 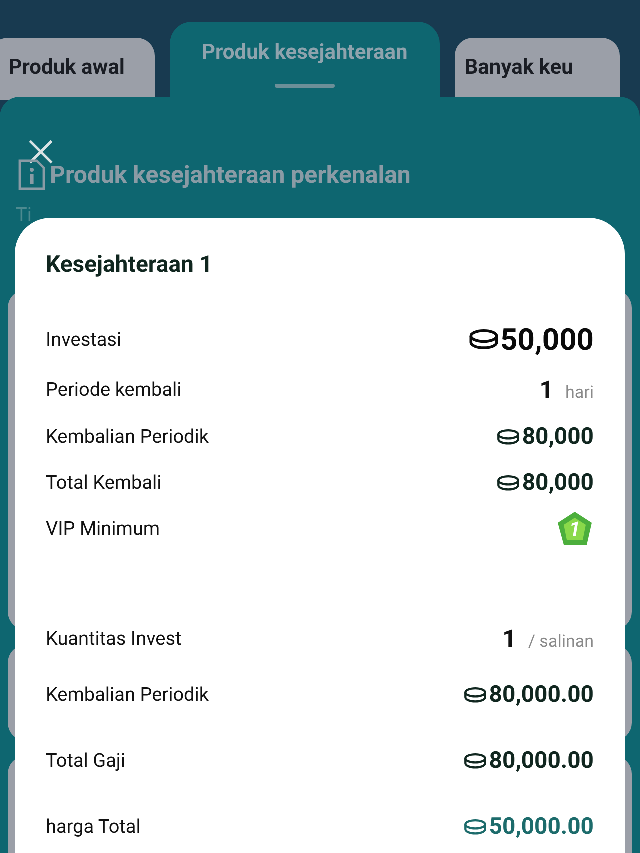 I want to click on dialog-title: Kesejahteraan 1, so click(x=129, y=265).